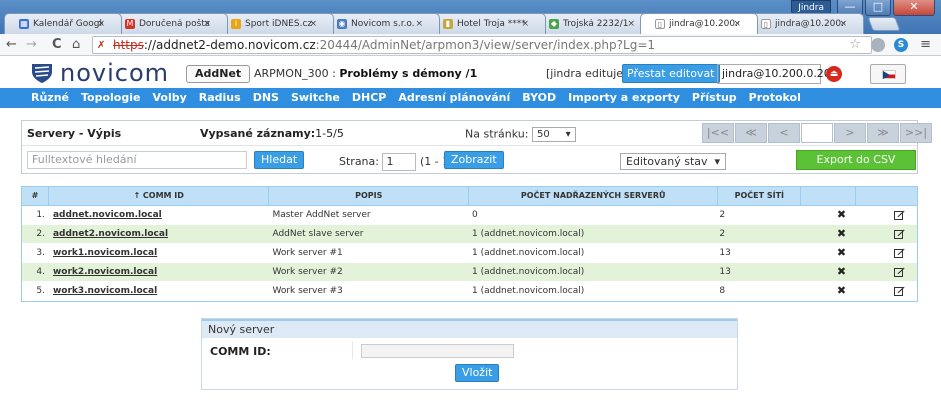 This screenshot has height=404, width=941. I want to click on extension-icon, so click(878, 45).